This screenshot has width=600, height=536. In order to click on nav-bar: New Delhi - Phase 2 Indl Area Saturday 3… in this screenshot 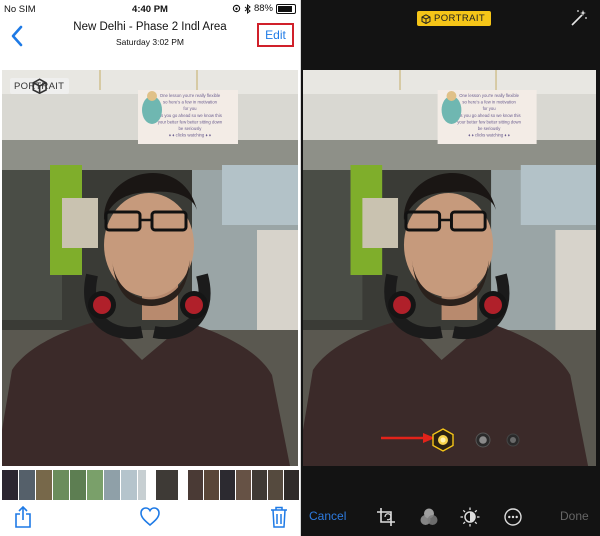, I will do `click(150, 41)`.